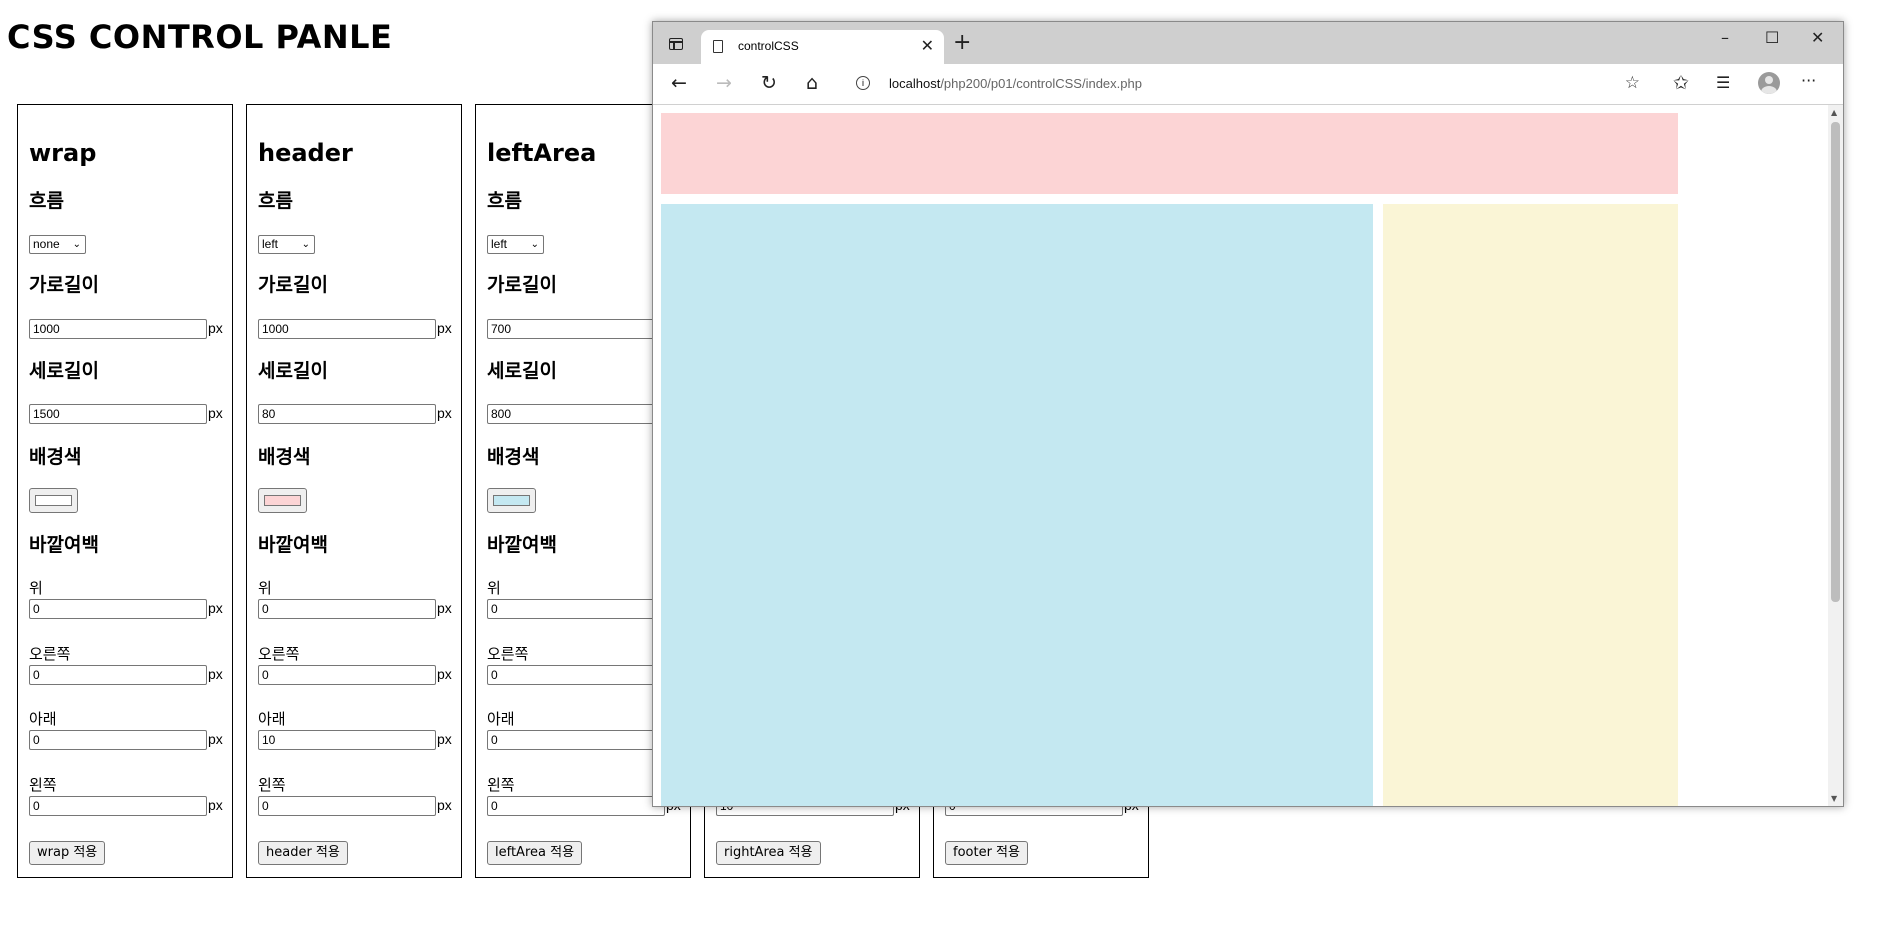 This screenshot has height=952, width=1885. Describe the element at coordinates (822, 47) in the screenshot. I see `browser-tab: controlCSS ✕` at that location.